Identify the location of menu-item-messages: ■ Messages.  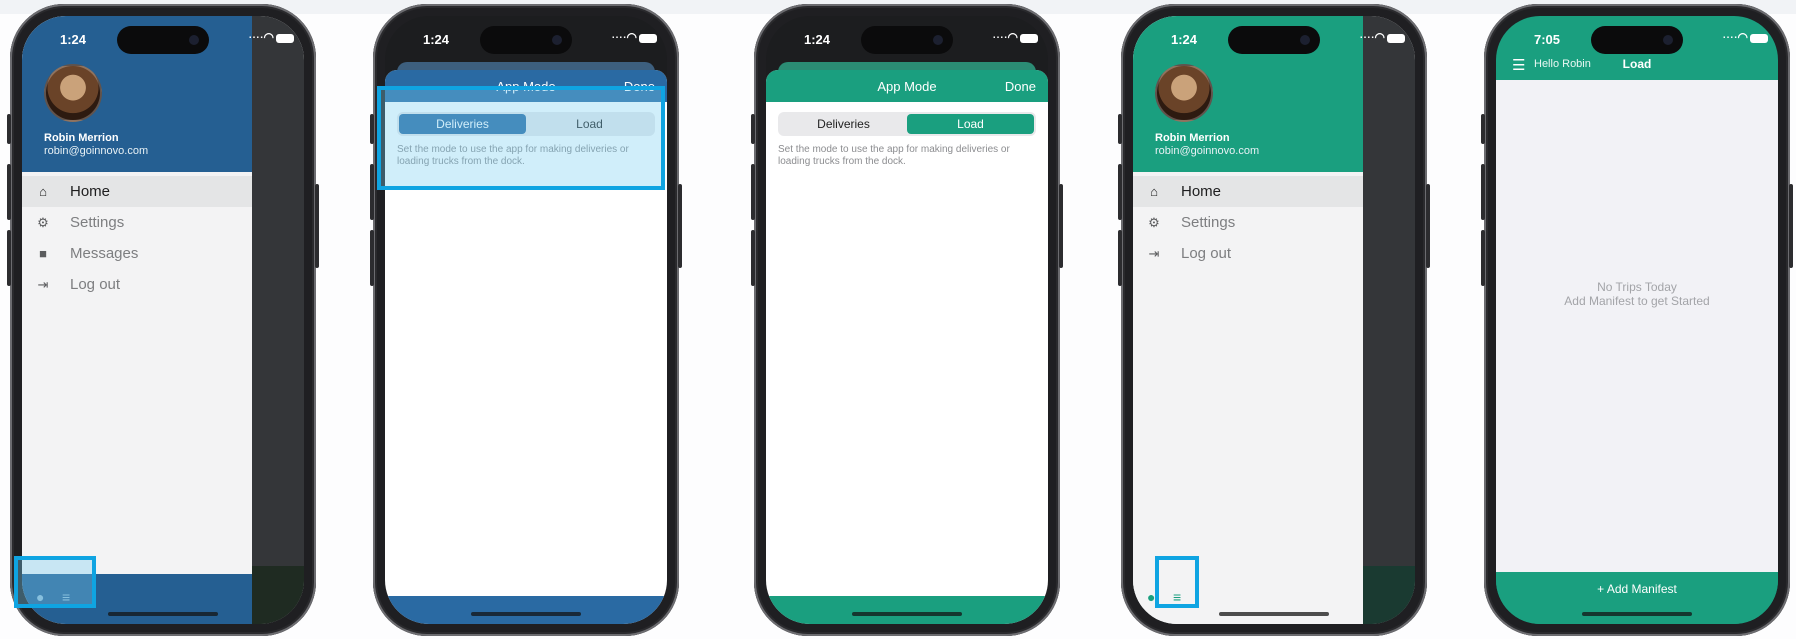
(137, 253).